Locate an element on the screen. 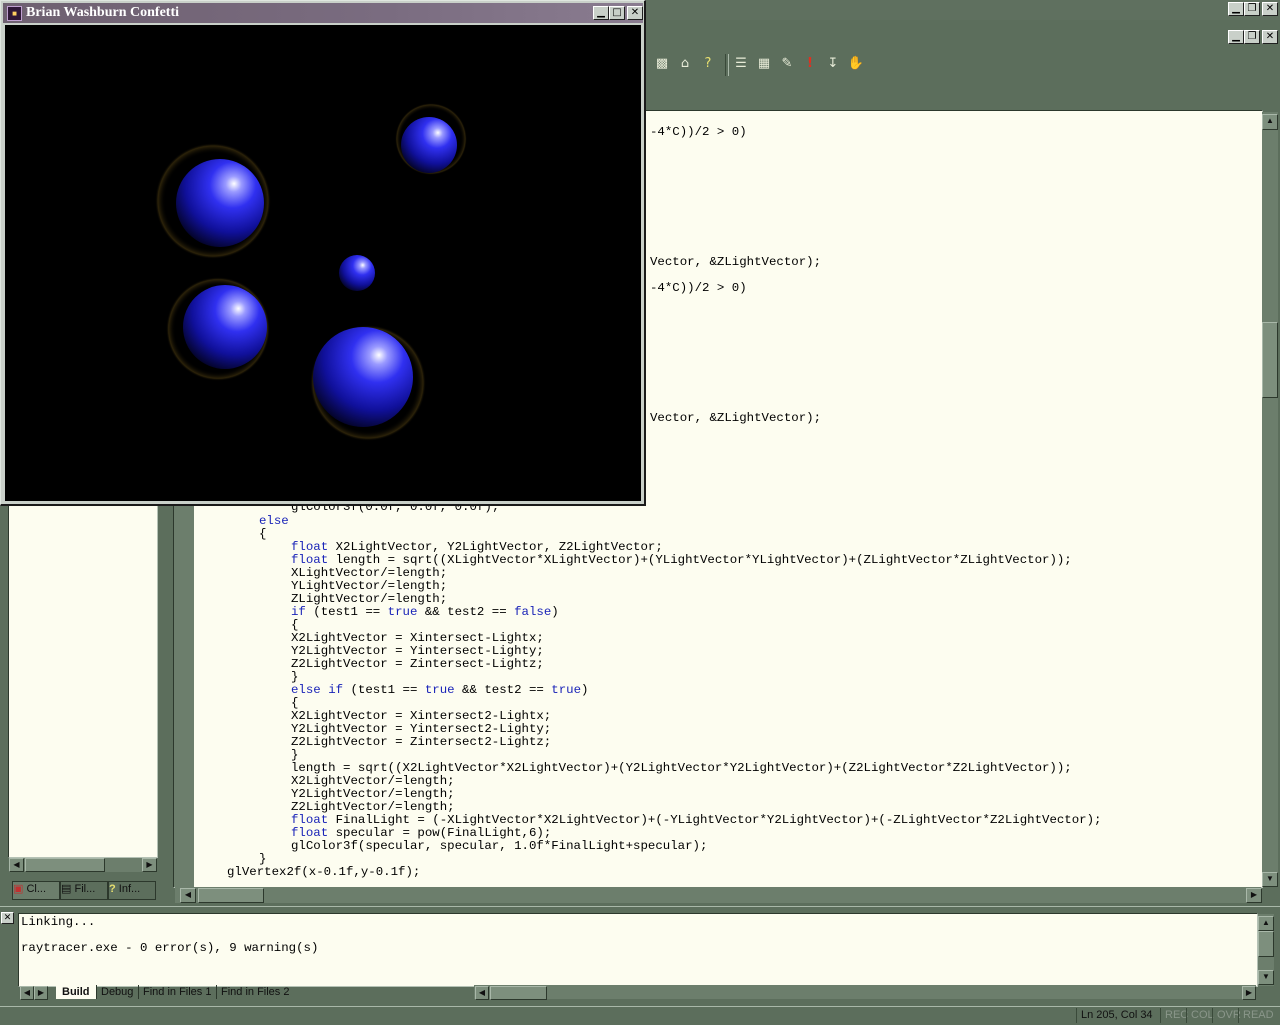 This screenshot has width=1280, height=1025. workspace-scroll-left-button: ◀ is located at coordinates (16, 865).